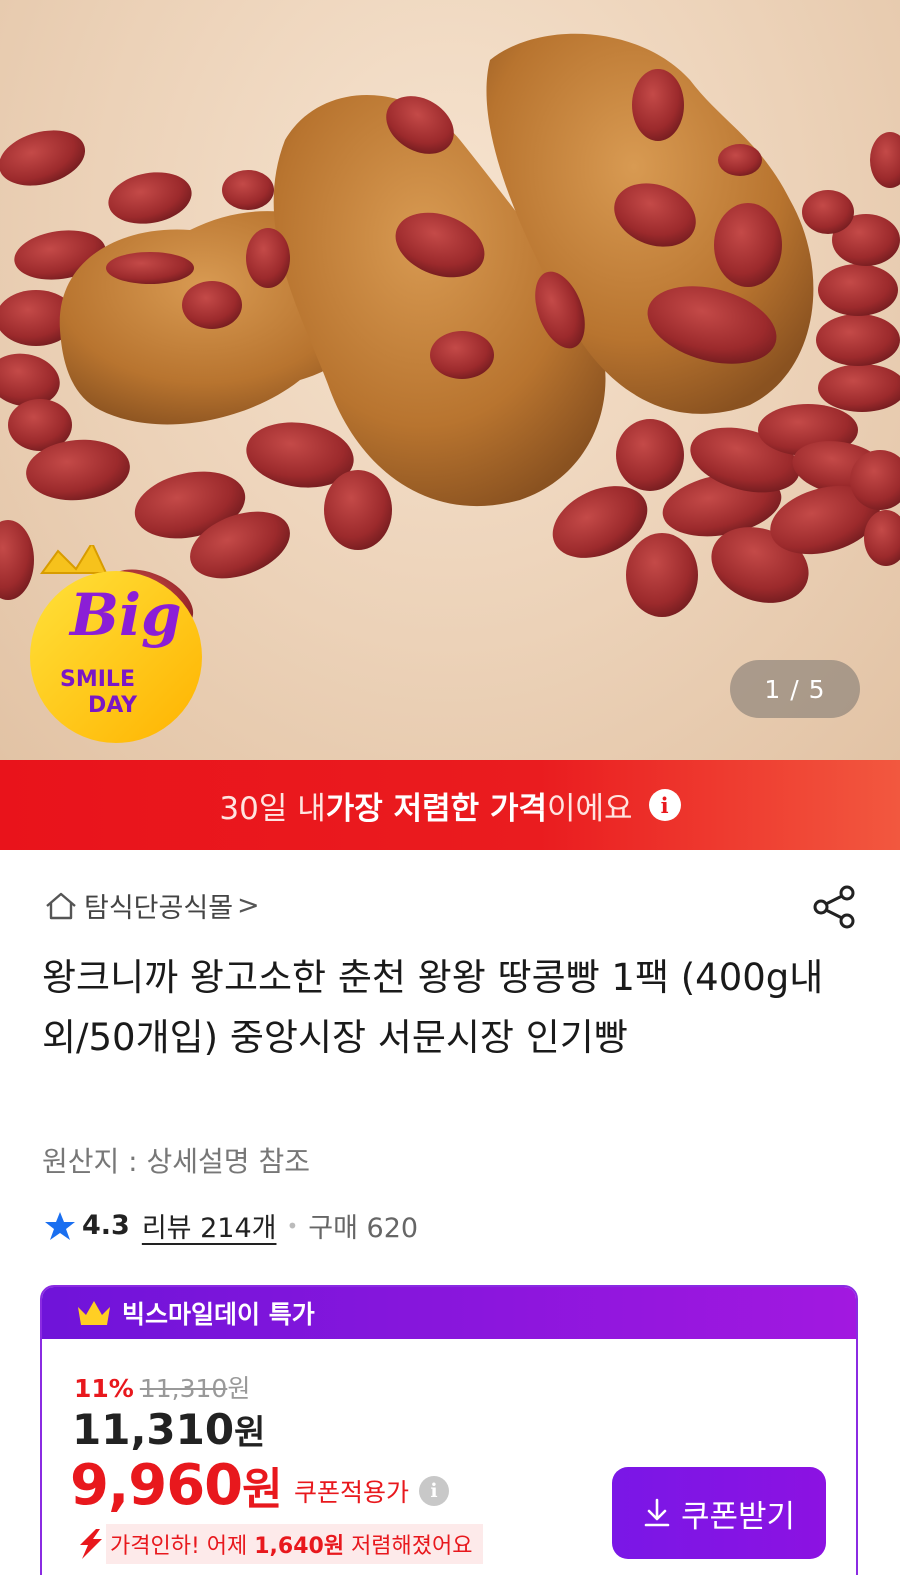 This screenshot has width=900, height=1575. I want to click on badge-smile-text: SMILE, so click(97, 679).